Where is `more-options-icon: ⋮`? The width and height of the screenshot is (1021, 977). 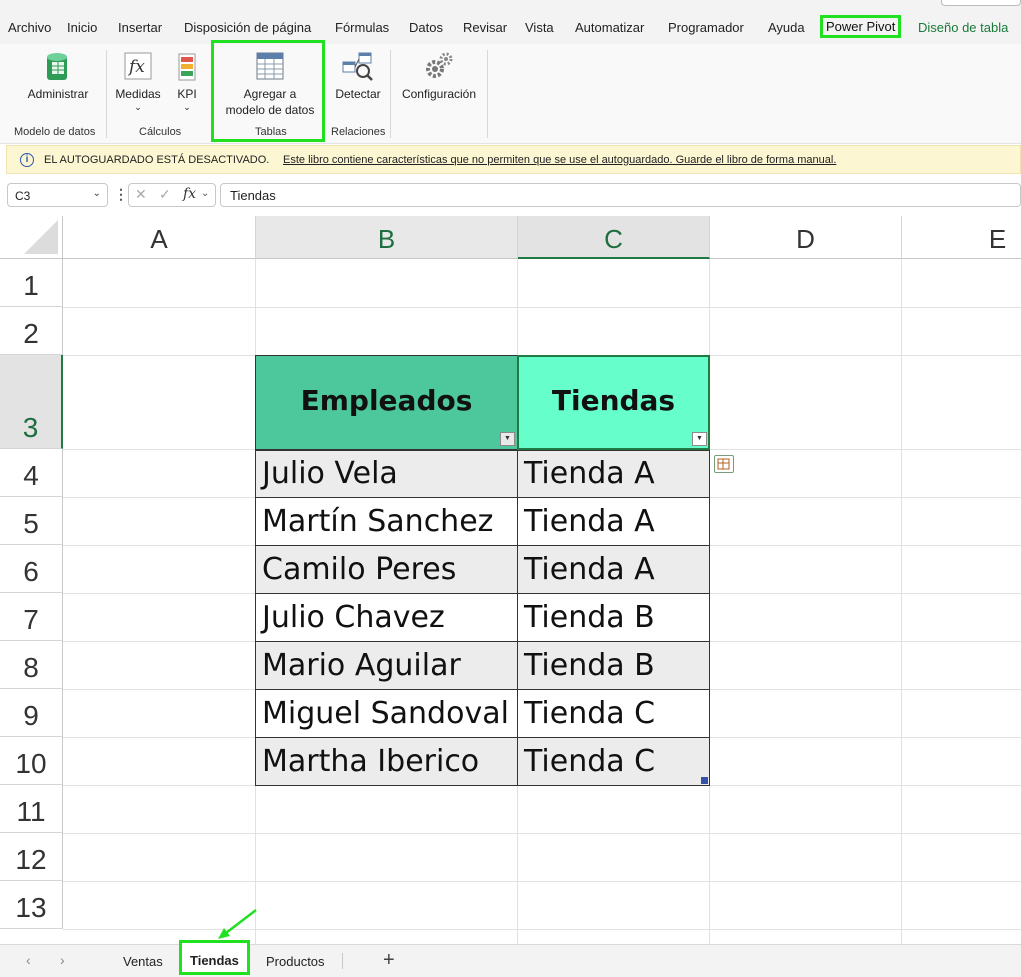 more-options-icon: ⋮ is located at coordinates (121, 194).